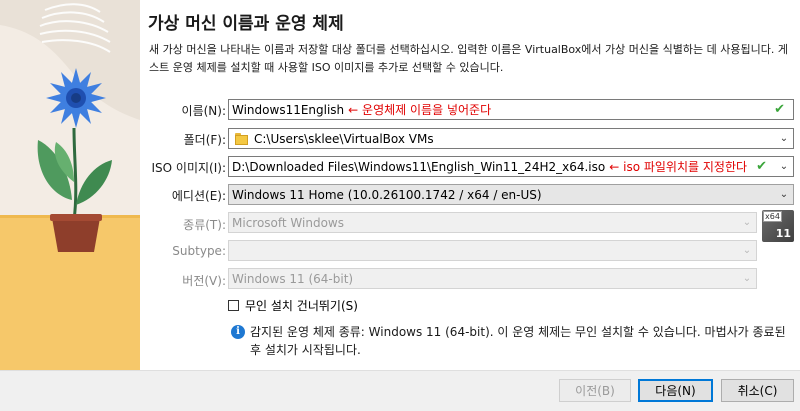 Image resolution: width=800 pixels, height=411 pixels. What do you see at coordinates (288, 222) in the screenshot?
I see `type-value: Microsoft Windows` at bounding box center [288, 222].